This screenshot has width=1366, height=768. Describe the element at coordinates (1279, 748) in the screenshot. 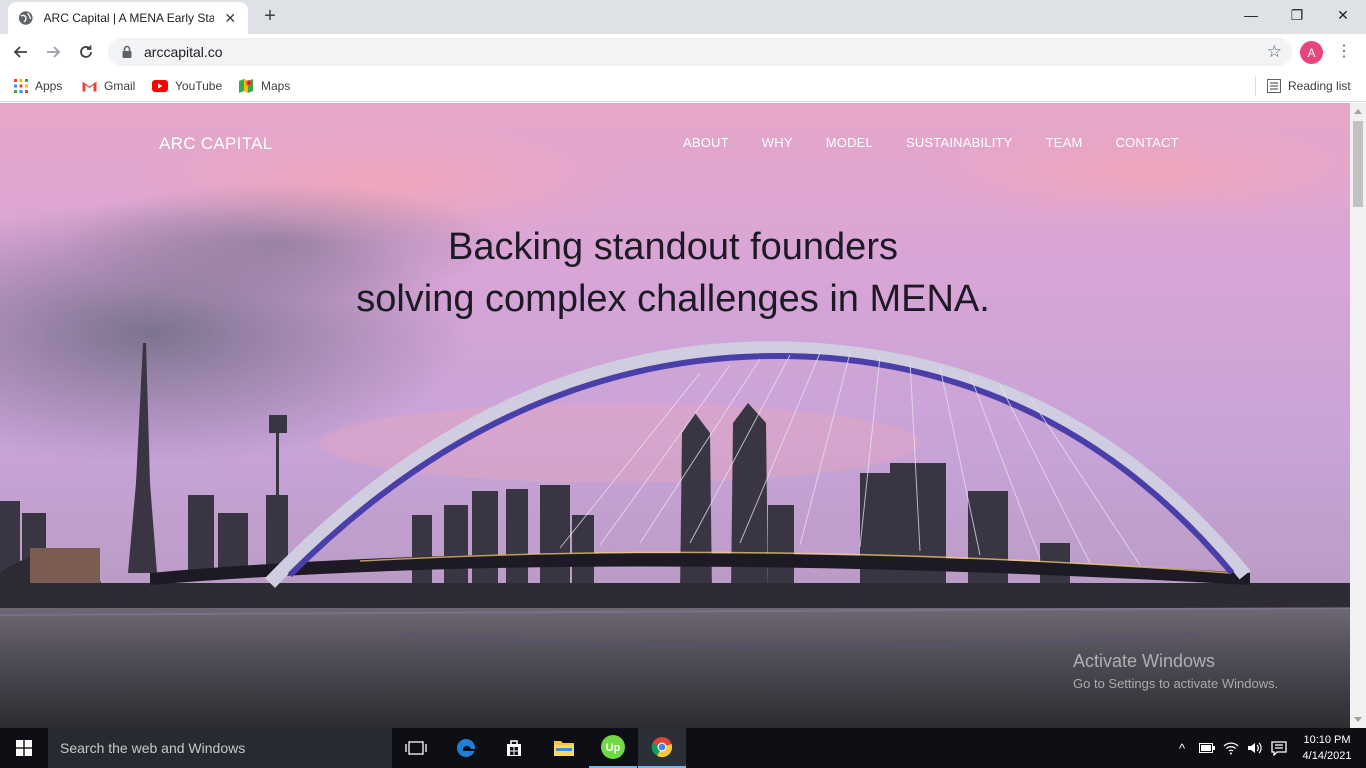

I see `notifications-icon` at that location.